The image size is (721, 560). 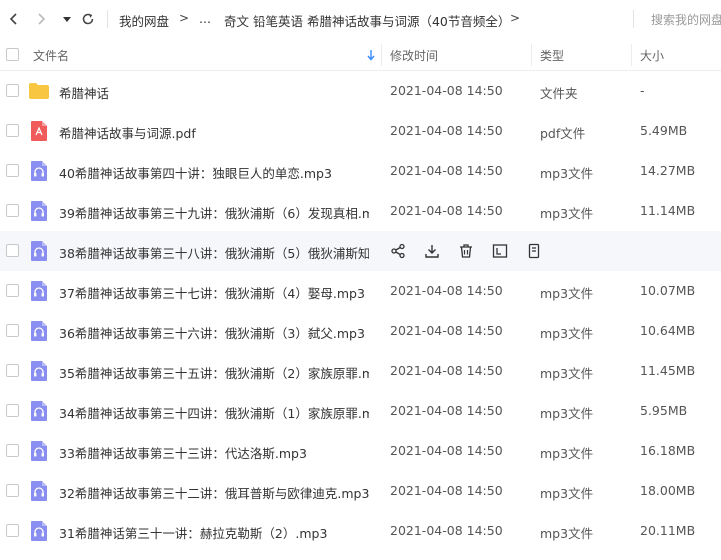 I want to click on column-header-name: 文件名, so click(x=51, y=55).